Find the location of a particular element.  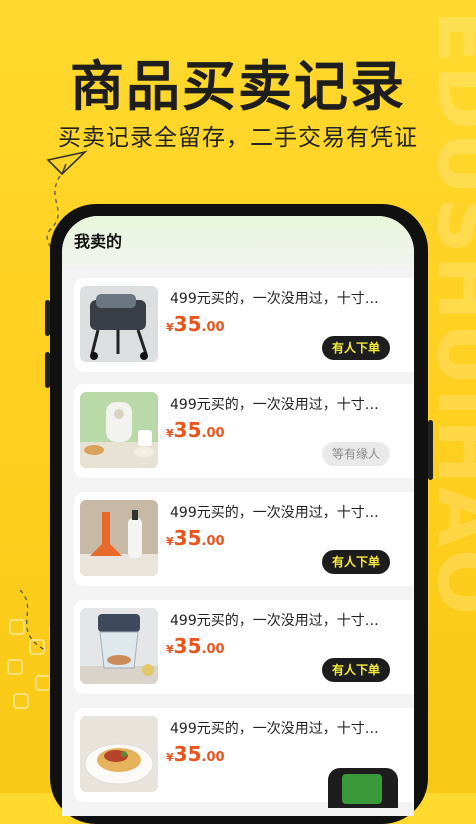

kitchen-tools-photo is located at coordinates (119, 538).